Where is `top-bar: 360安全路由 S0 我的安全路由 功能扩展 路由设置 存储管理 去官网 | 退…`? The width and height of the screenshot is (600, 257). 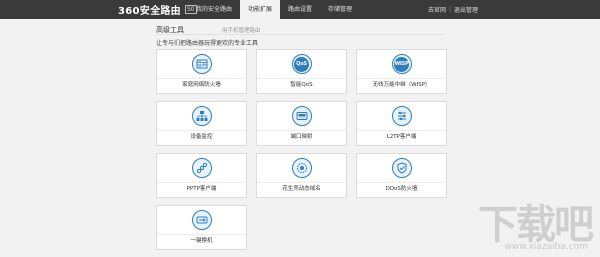
top-bar: 360安全路由 S0 我的安全路由 功能扩展 路由设置 存储管理 去官网 | 退… is located at coordinates (300, 9).